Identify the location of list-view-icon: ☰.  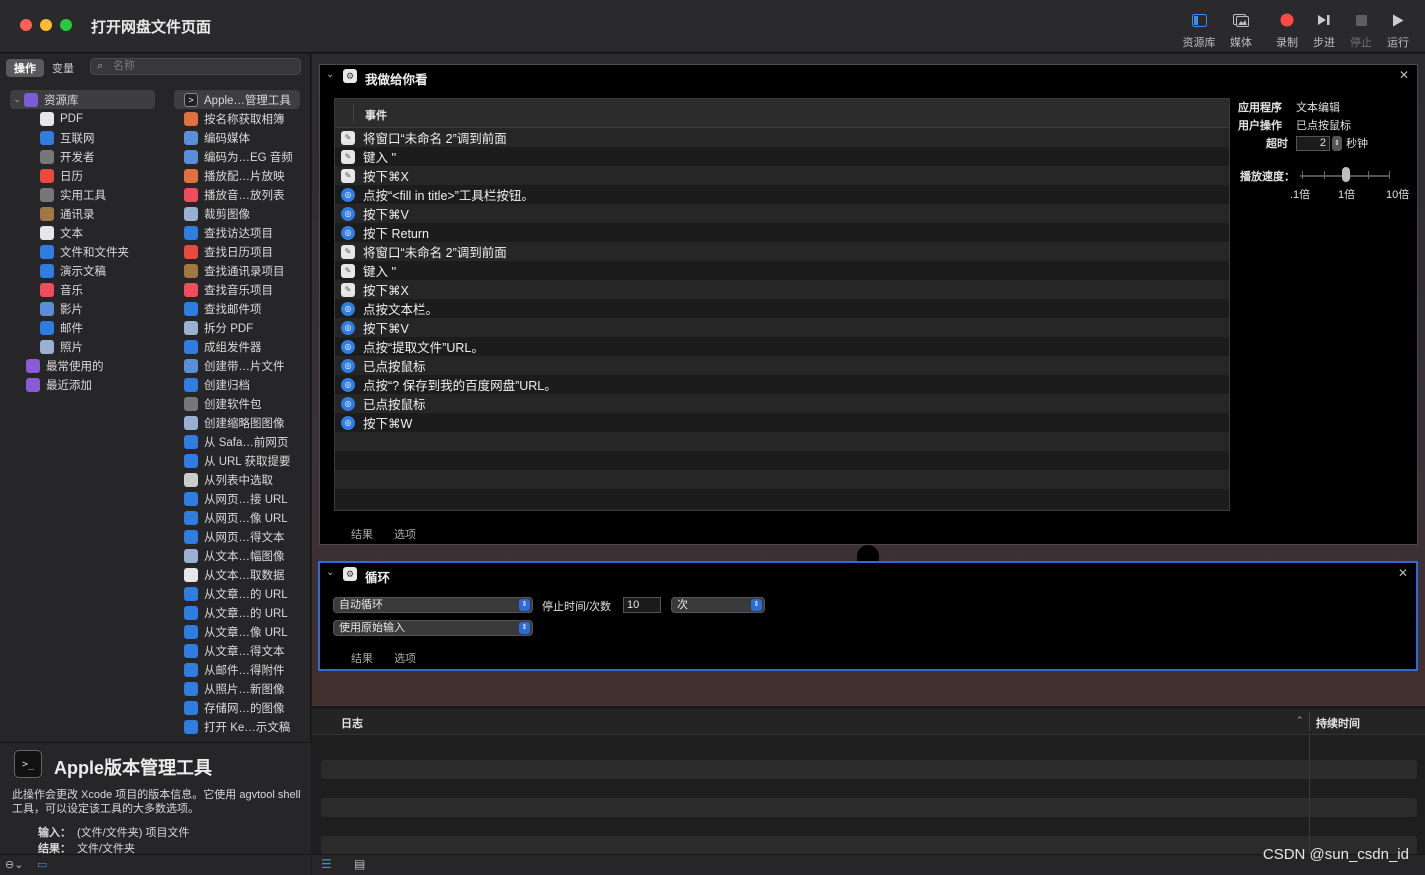
(326, 864).